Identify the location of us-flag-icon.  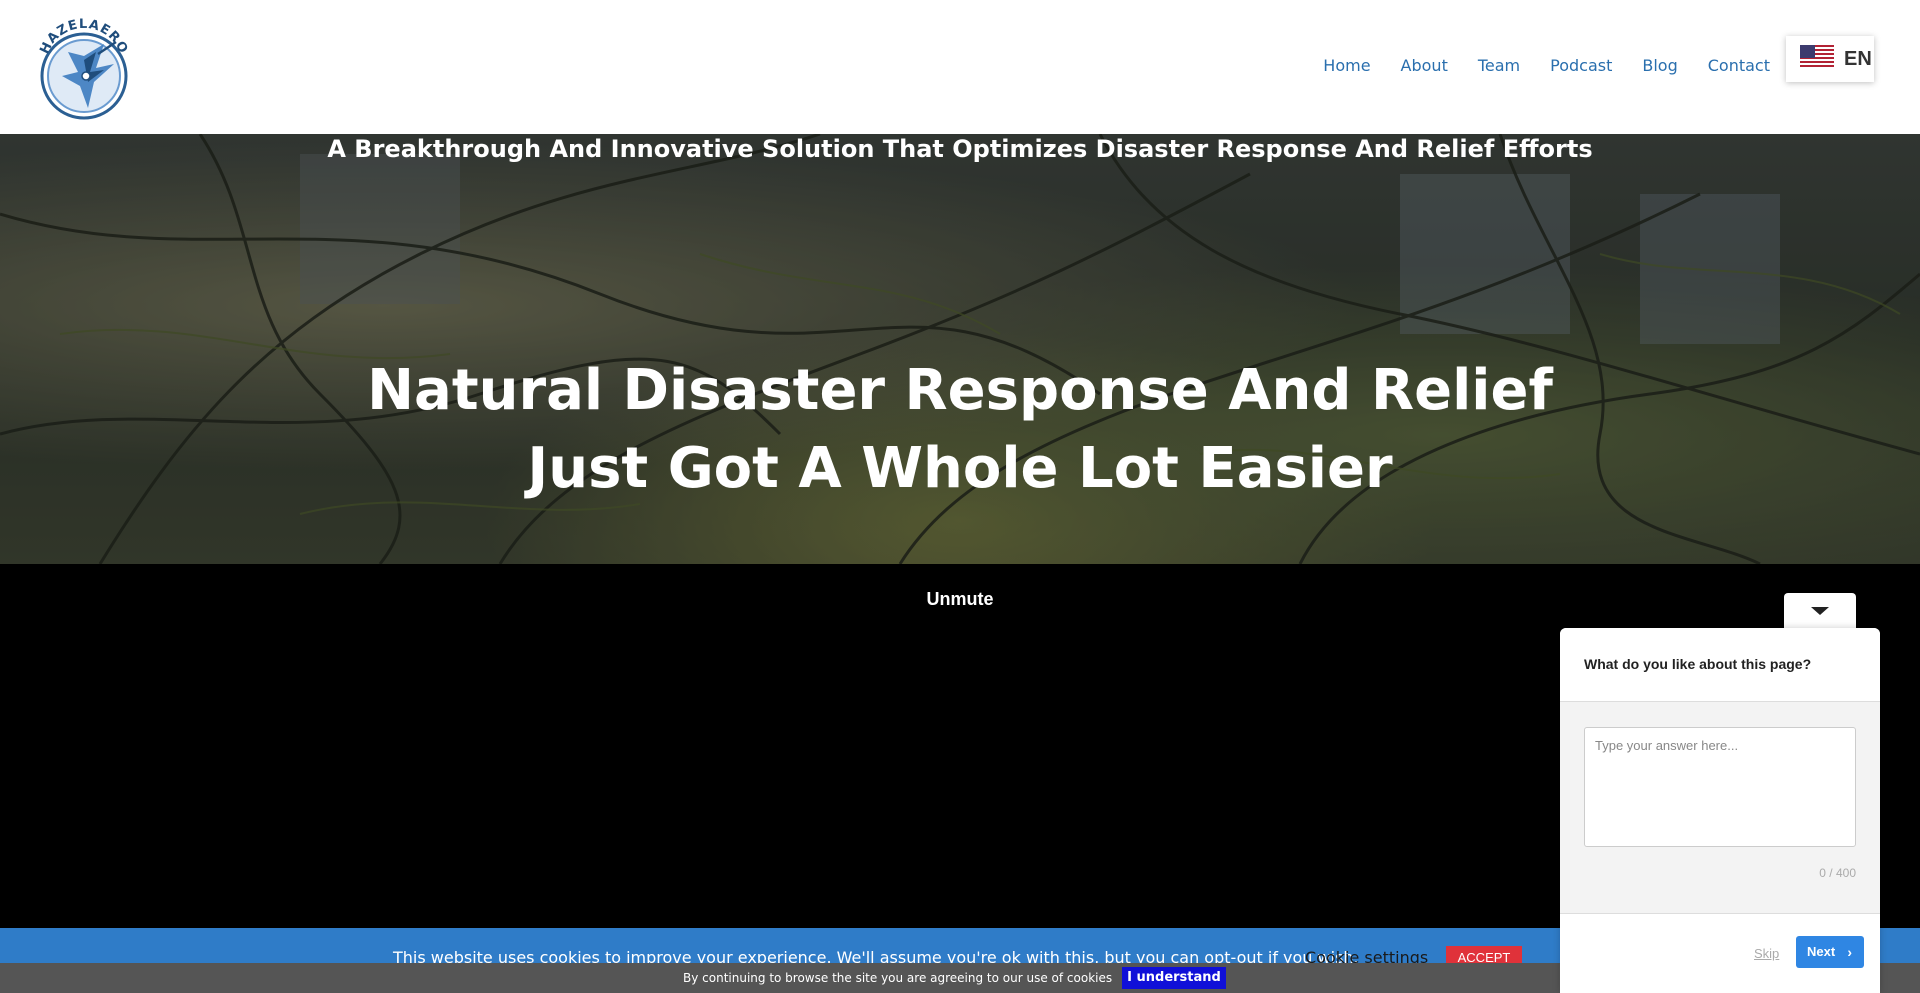
(1817, 59).